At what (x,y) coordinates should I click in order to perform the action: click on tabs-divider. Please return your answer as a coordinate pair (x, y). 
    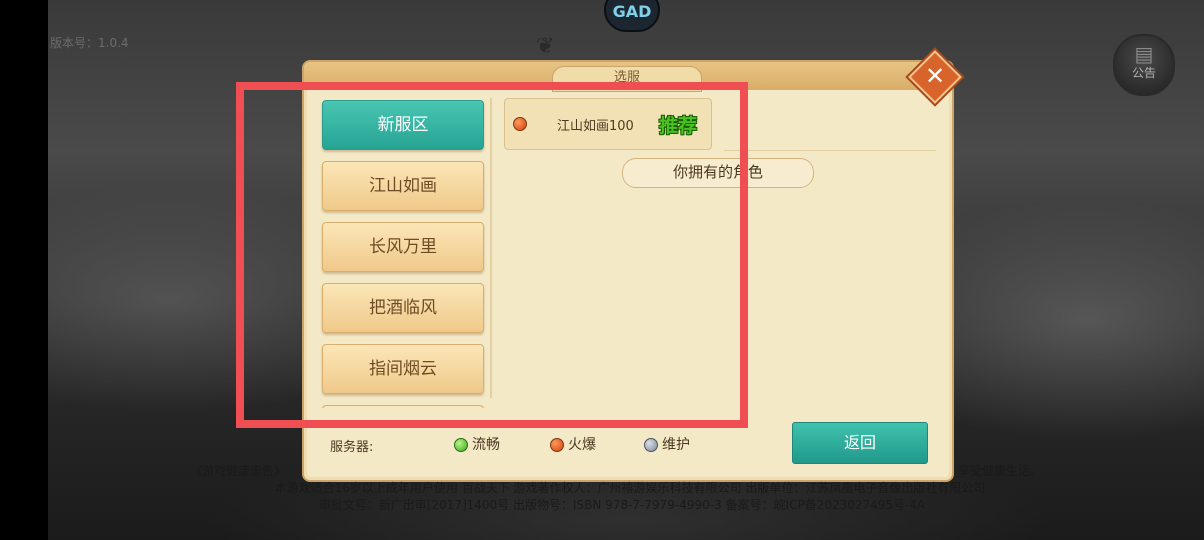
    Looking at the image, I should click on (491, 248).